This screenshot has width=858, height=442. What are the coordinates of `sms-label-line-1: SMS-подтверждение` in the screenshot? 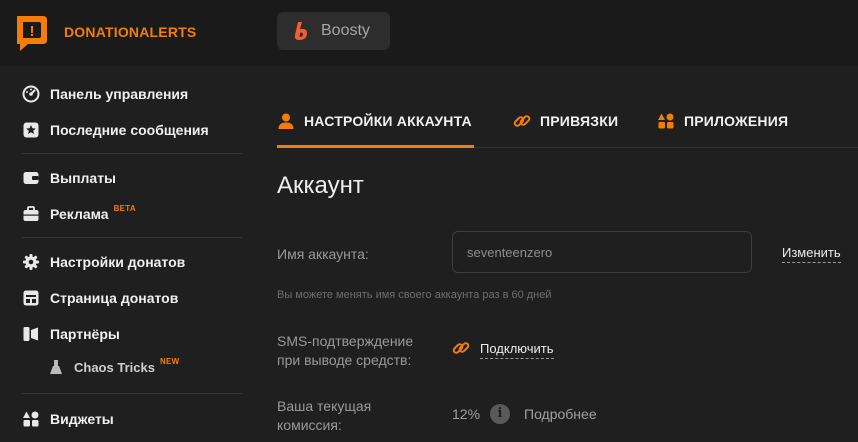 It's located at (345, 341).